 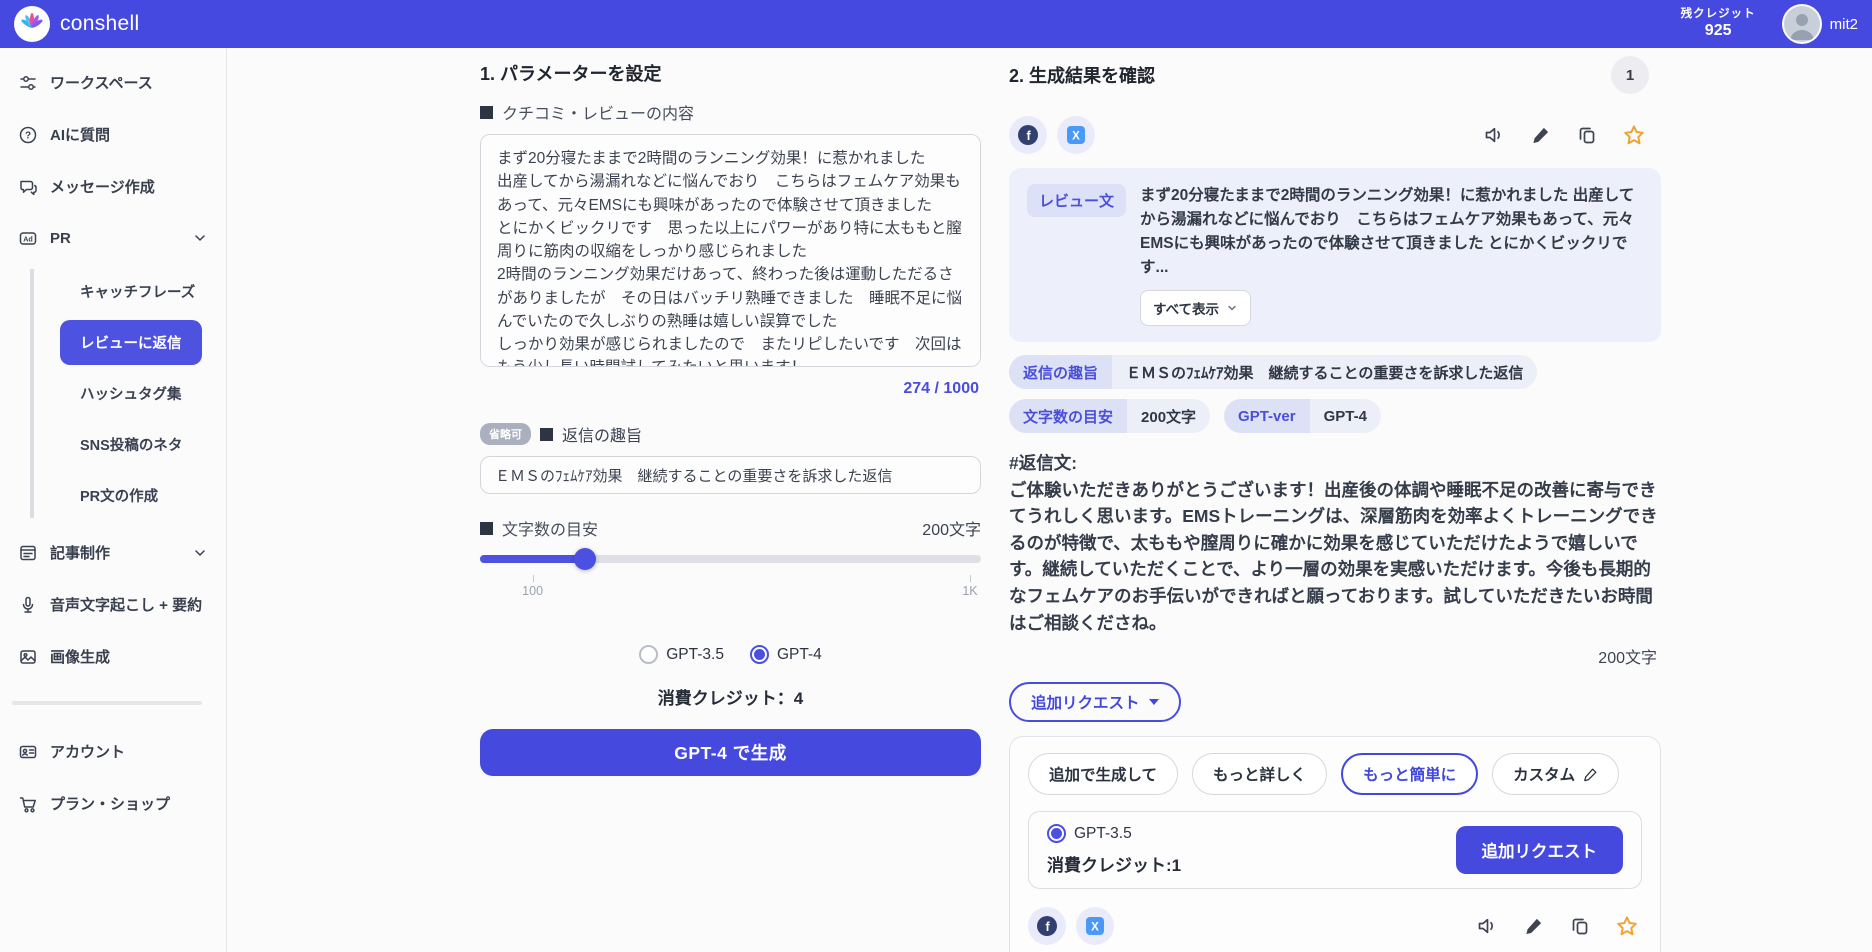 What do you see at coordinates (131, 444) in the screenshot?
I see `sidebar-item-sns-ideas: SNS投稿のネタ` at bounding box center [131, 444].